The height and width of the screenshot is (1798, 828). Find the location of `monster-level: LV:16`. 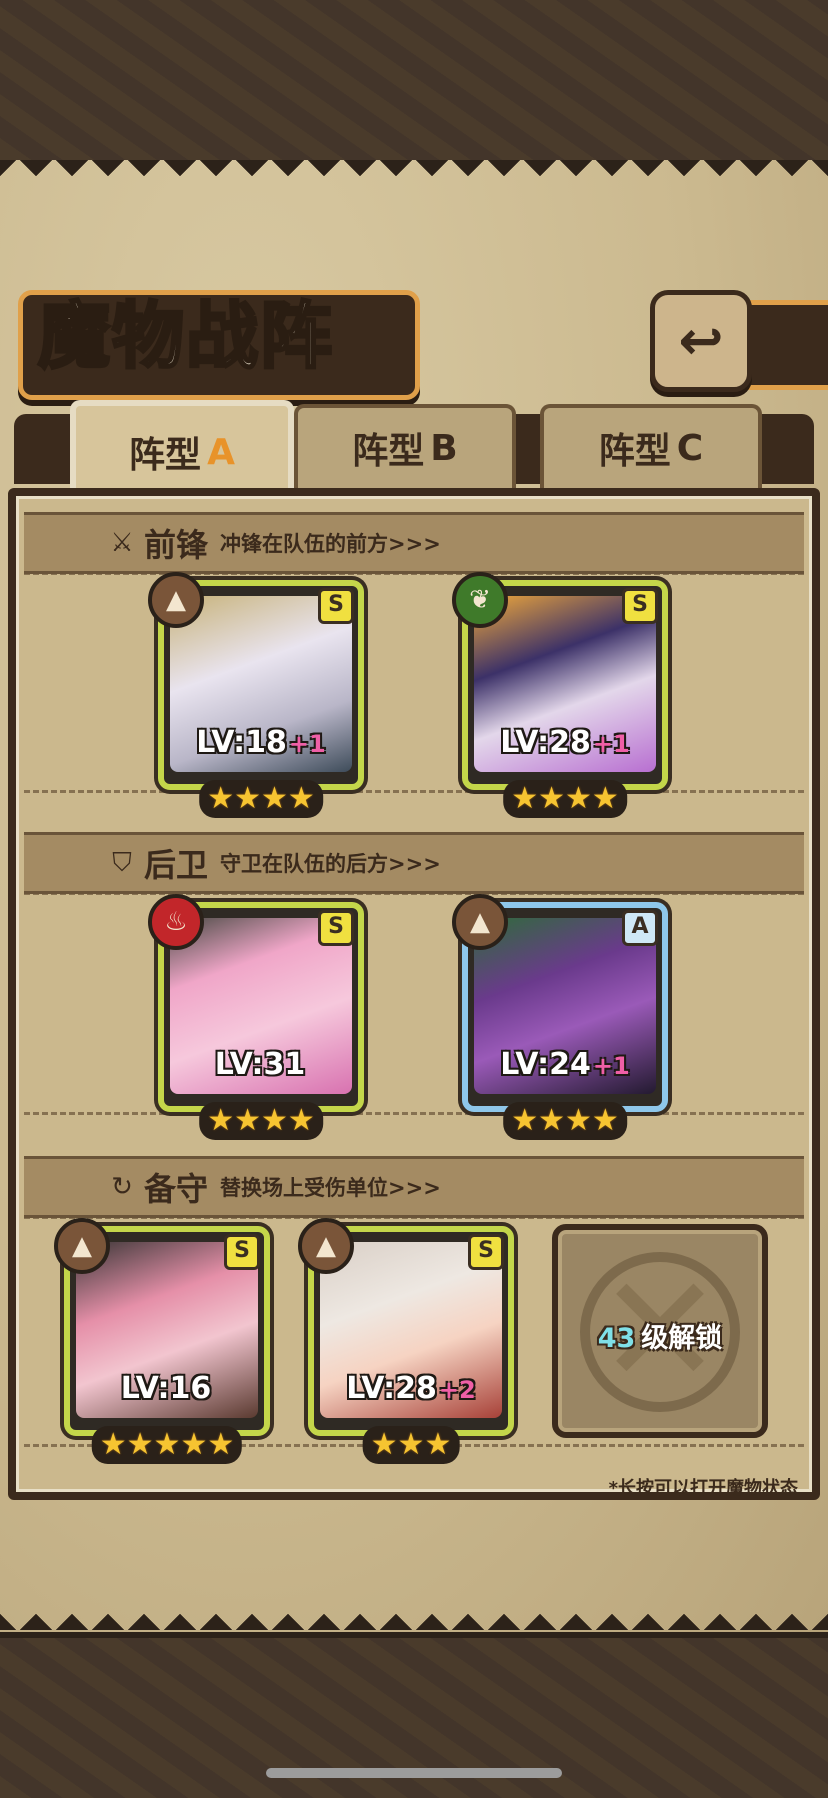

monster-level: LV:16 is located at coordinates (167, 1388).